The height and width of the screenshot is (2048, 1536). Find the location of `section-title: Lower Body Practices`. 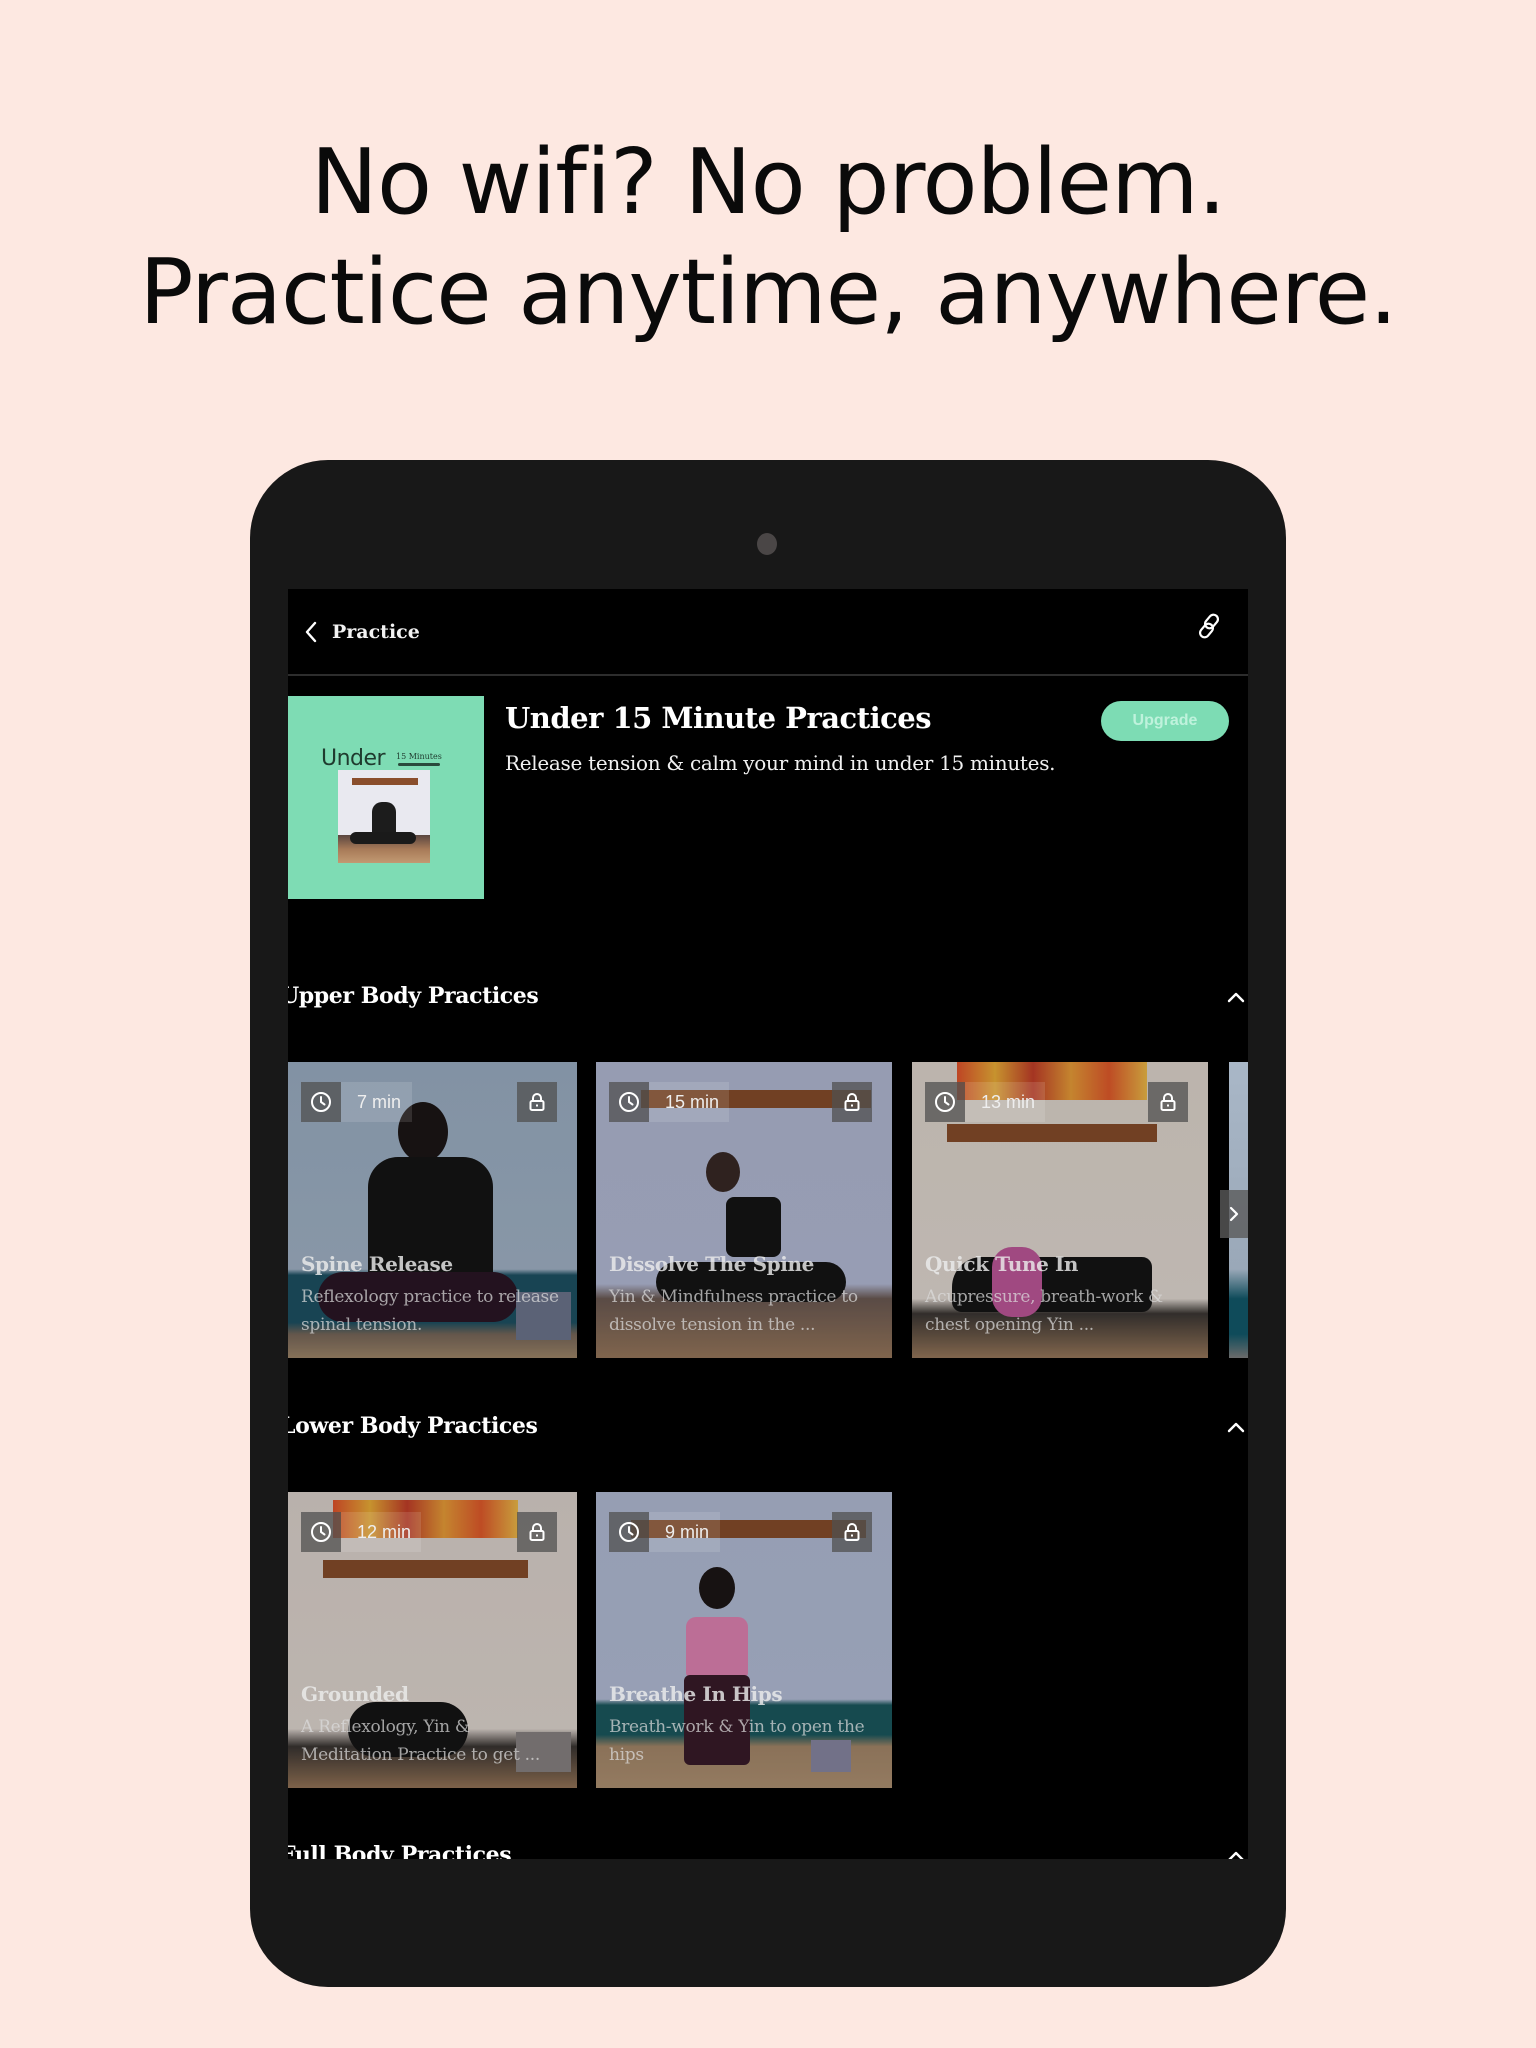

section-title: Lower Body Practices is located at coordinates (413, 1426).